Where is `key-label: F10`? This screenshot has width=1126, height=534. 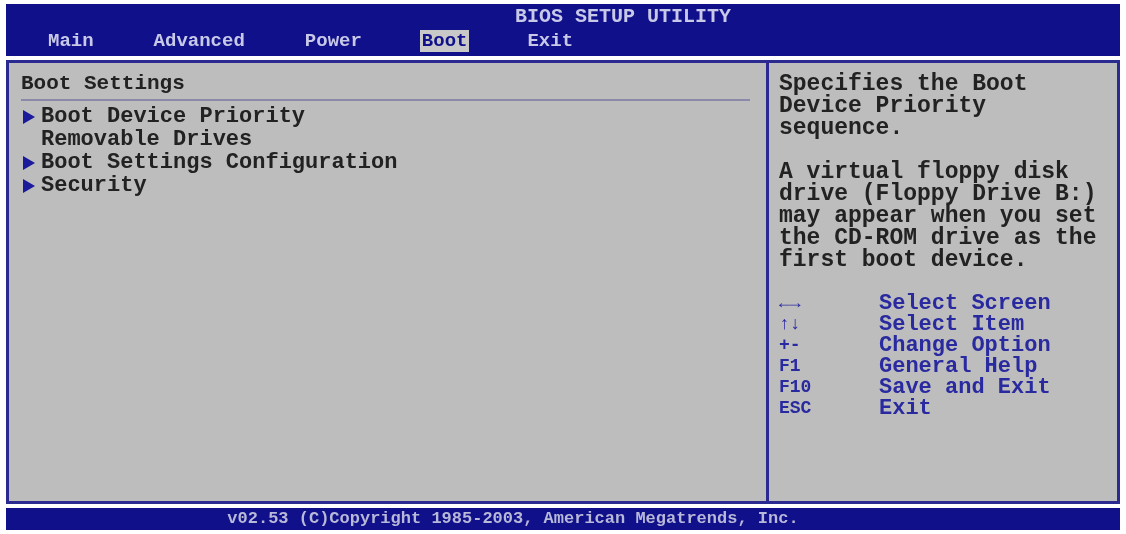 key-label: F10 is located at coordinates (796, 387).